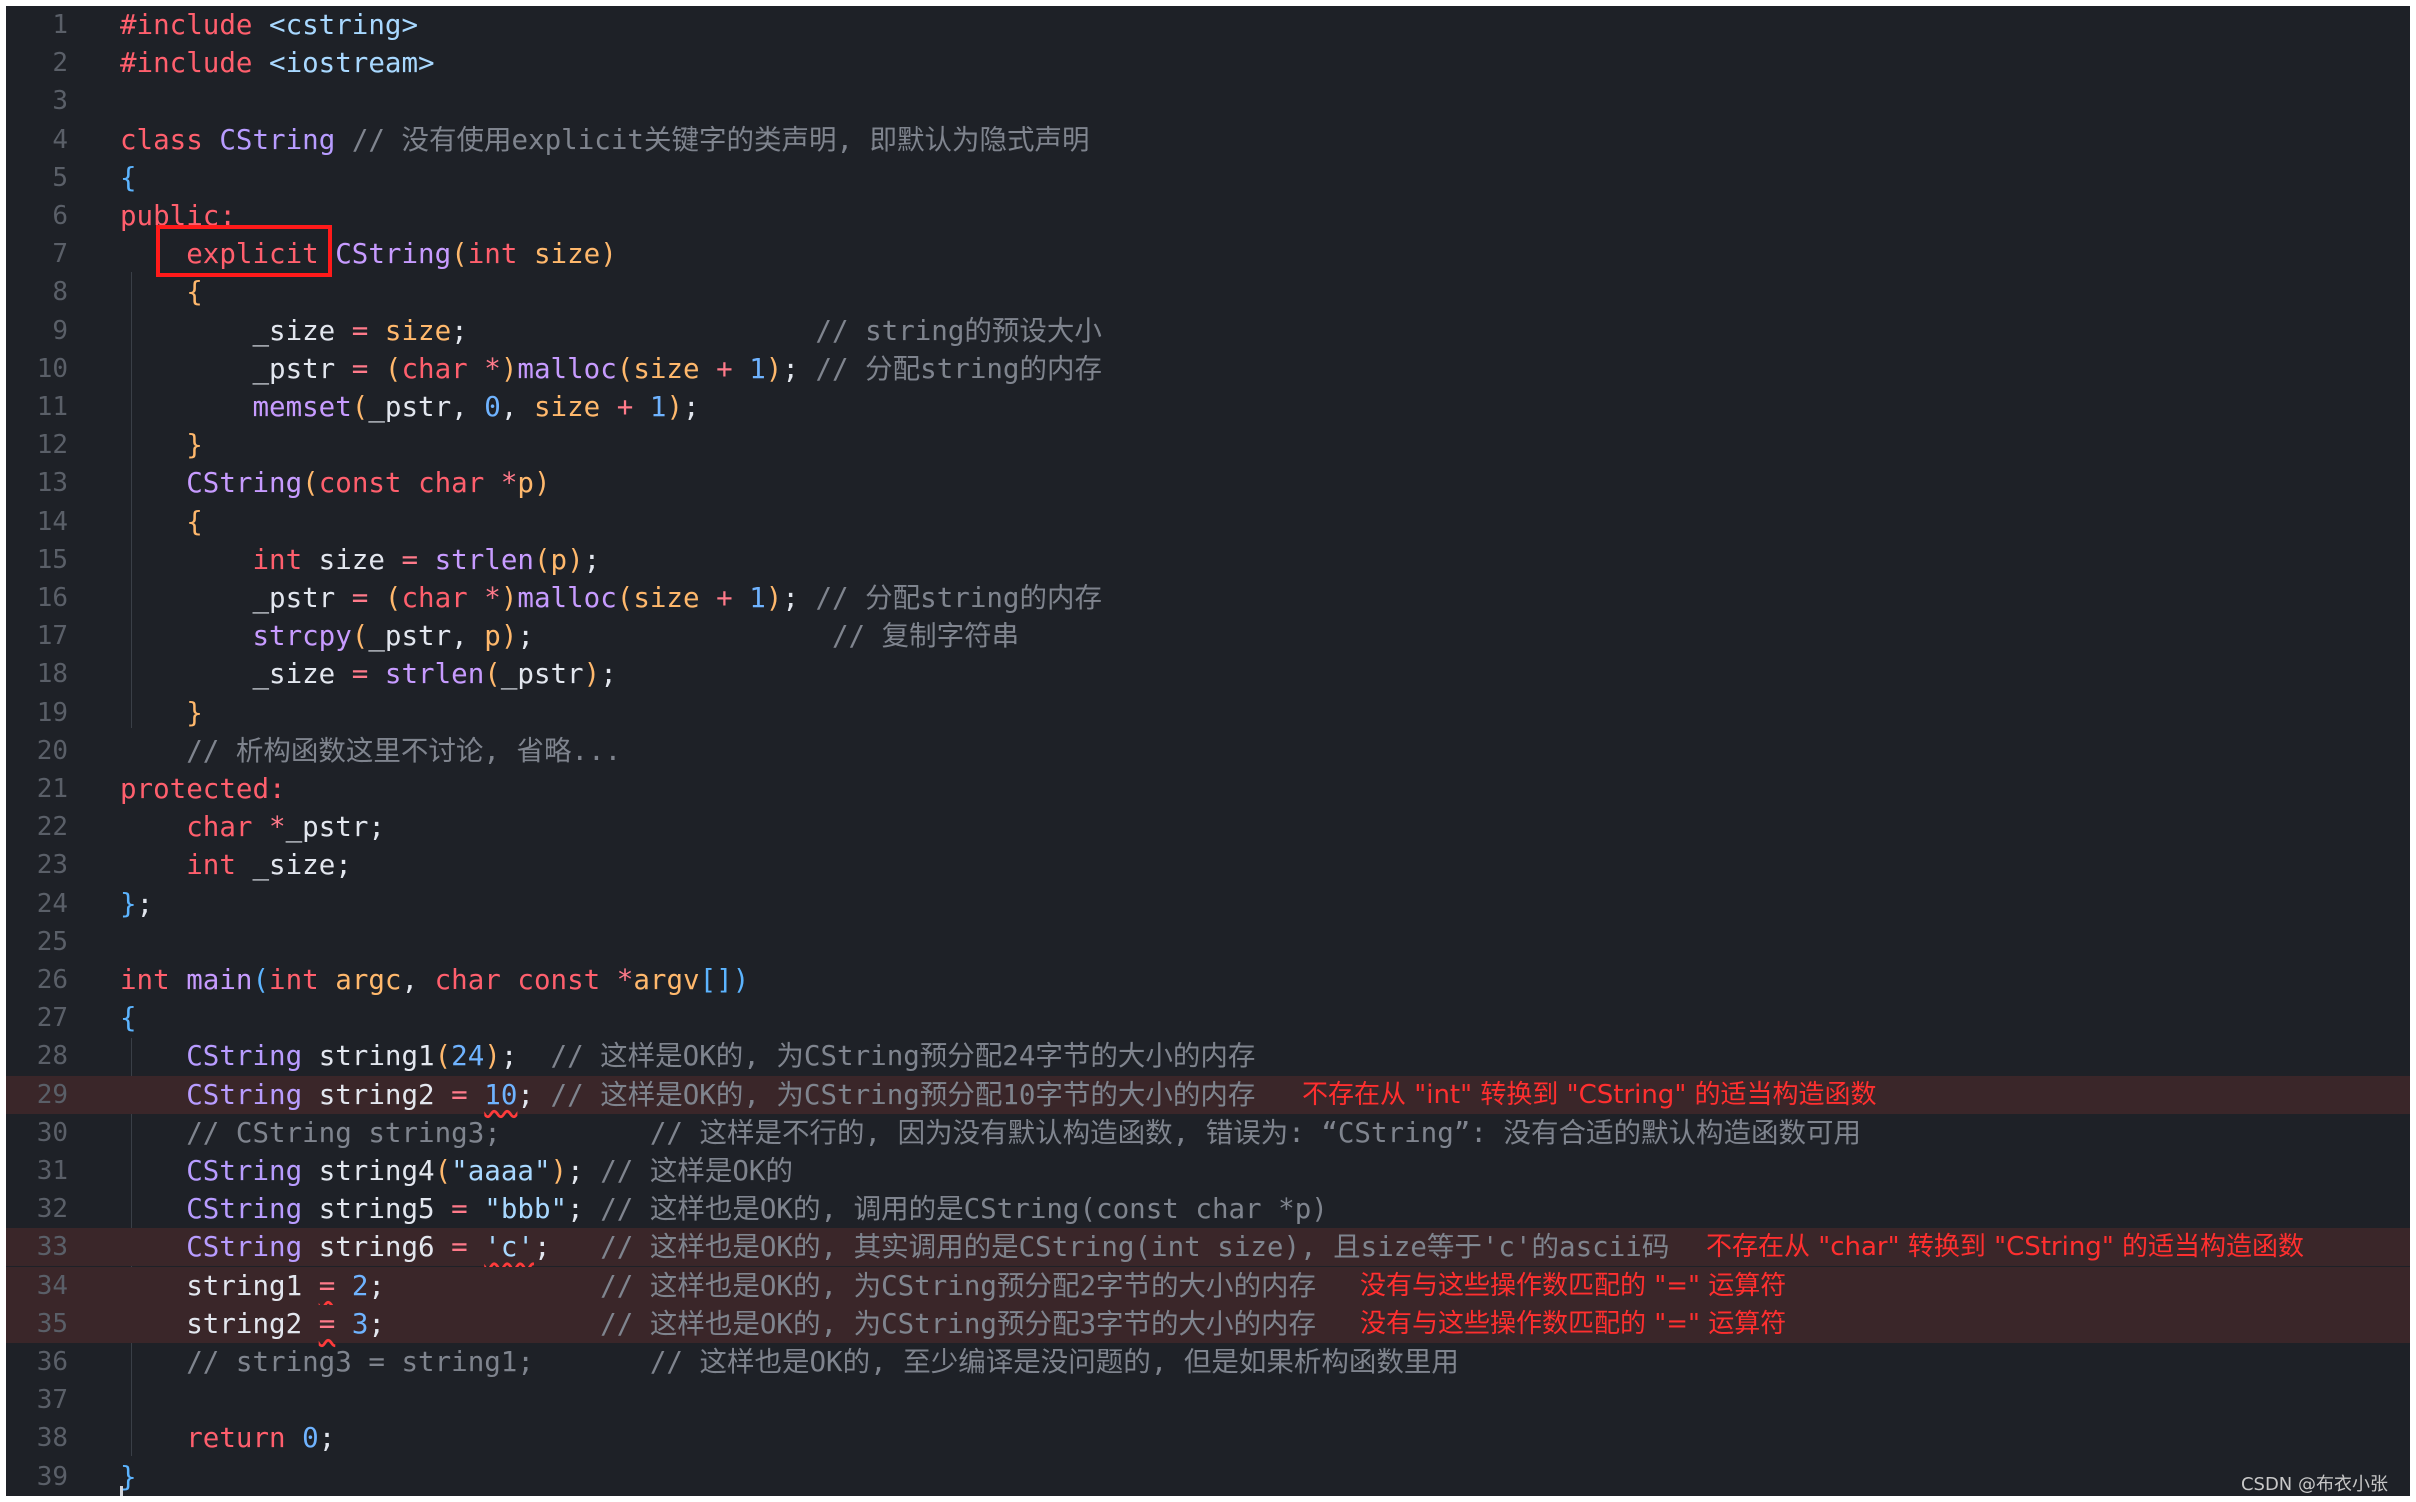 The width and height of the screenshot is (2416, 1502). Describe the element at coordinates (360, 1323) in the screenshot. I see `code-token: 3` at that location.